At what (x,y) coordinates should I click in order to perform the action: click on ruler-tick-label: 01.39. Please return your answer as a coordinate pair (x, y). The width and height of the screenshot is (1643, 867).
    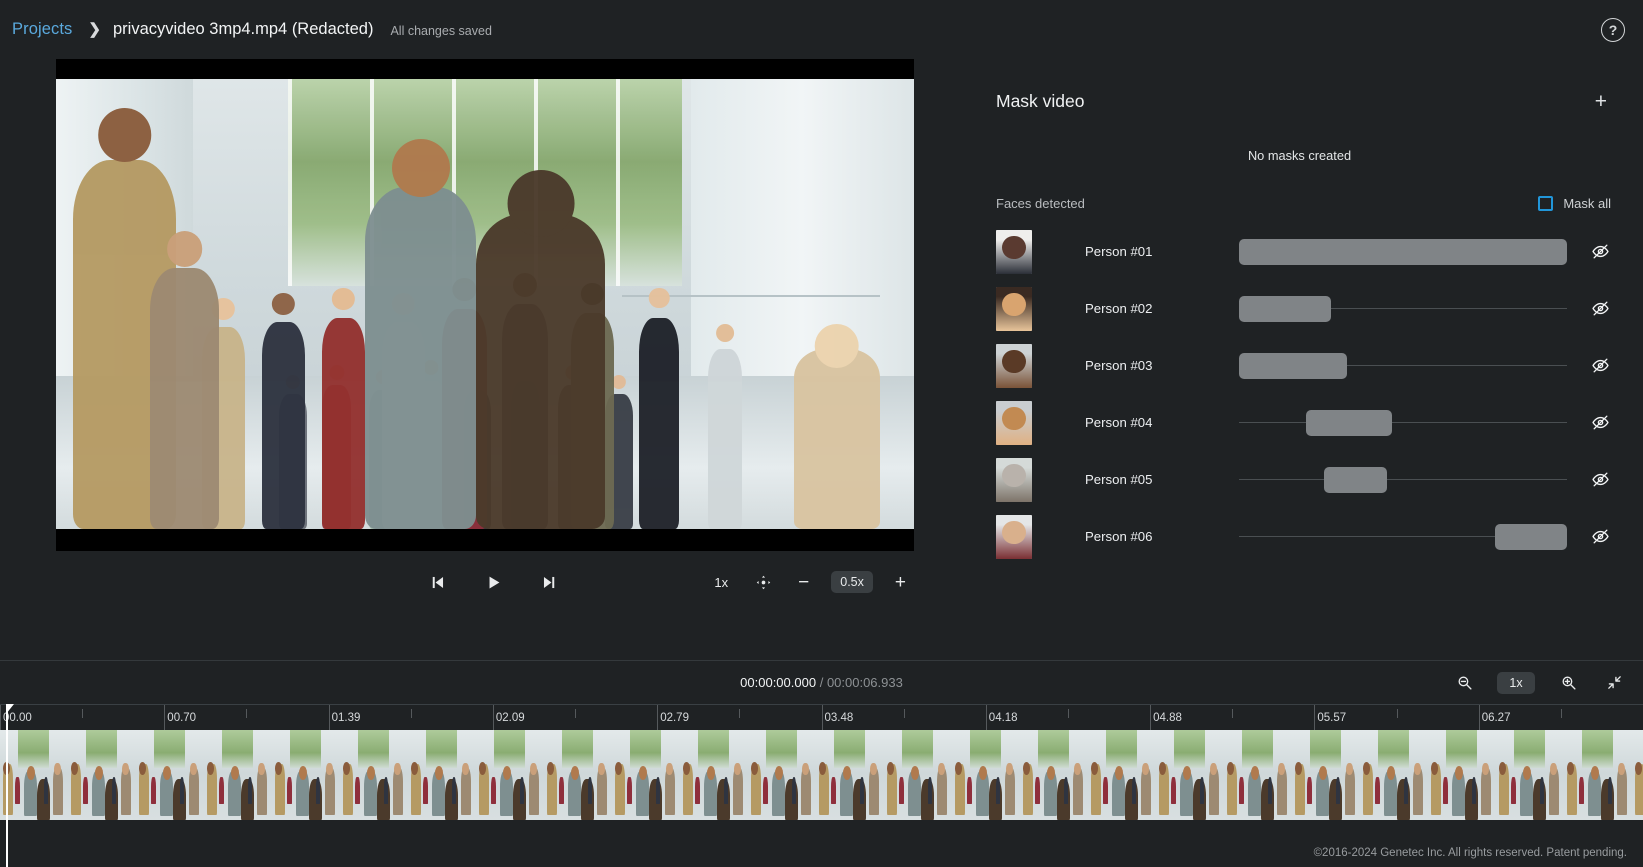
    Looking at the image, I should click on (346, 718).